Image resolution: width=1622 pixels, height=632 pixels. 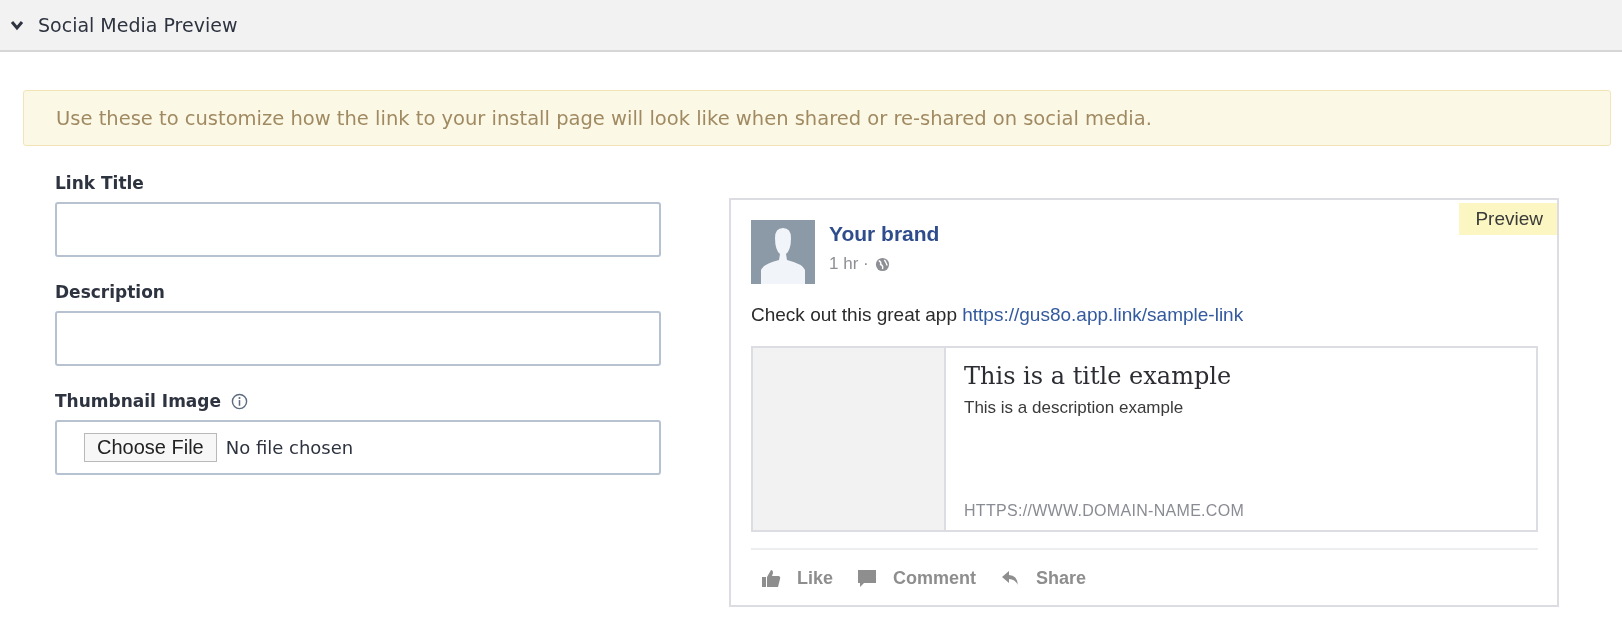 I want to click on avatar-silhouette-icon, so click(x=783, y=252).